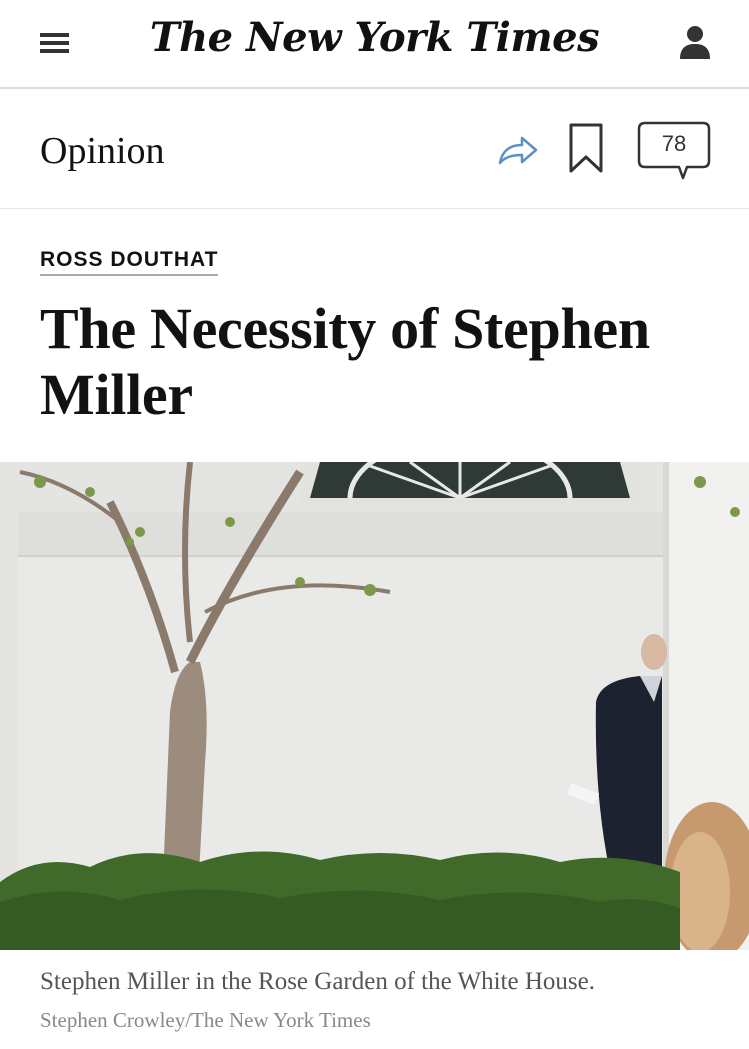  I want to click on section-title: Opinion, so click(102, 151).